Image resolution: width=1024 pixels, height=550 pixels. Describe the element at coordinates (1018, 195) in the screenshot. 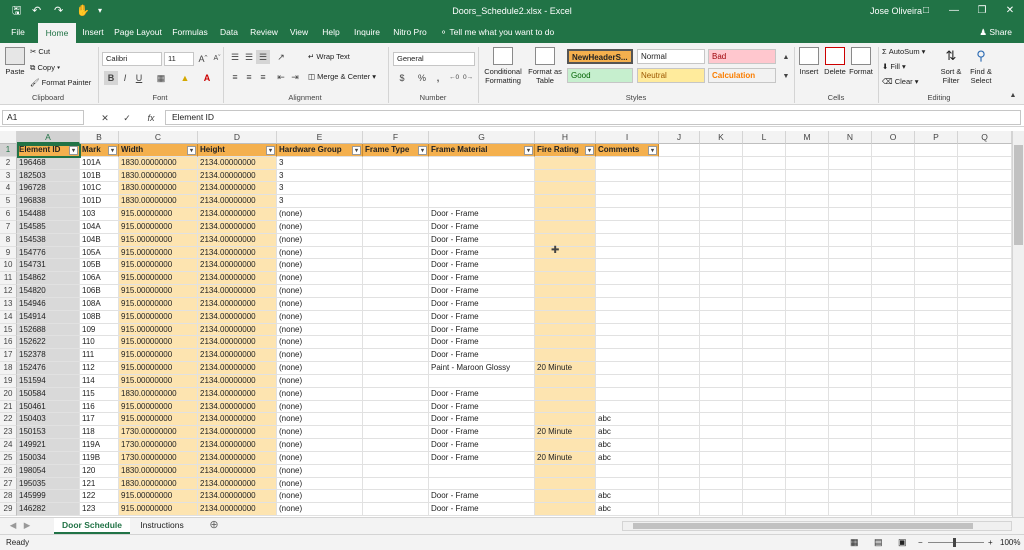

I see `scrollbar-thumb` at that location.